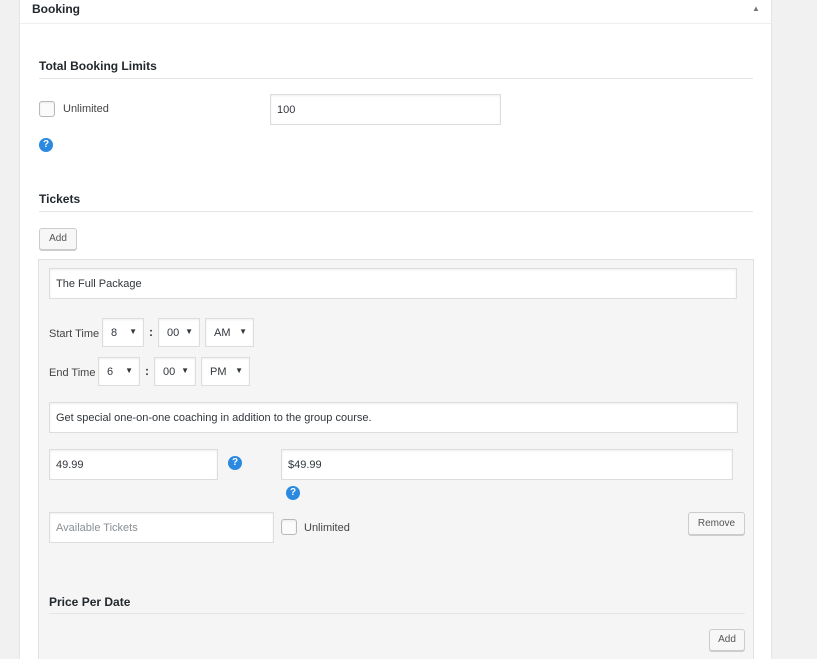 The image size is (817, 659). Describe the element at coordinates (47, 109) in the screenshot. I see `unlimited-bookings-checkbox` at that location.